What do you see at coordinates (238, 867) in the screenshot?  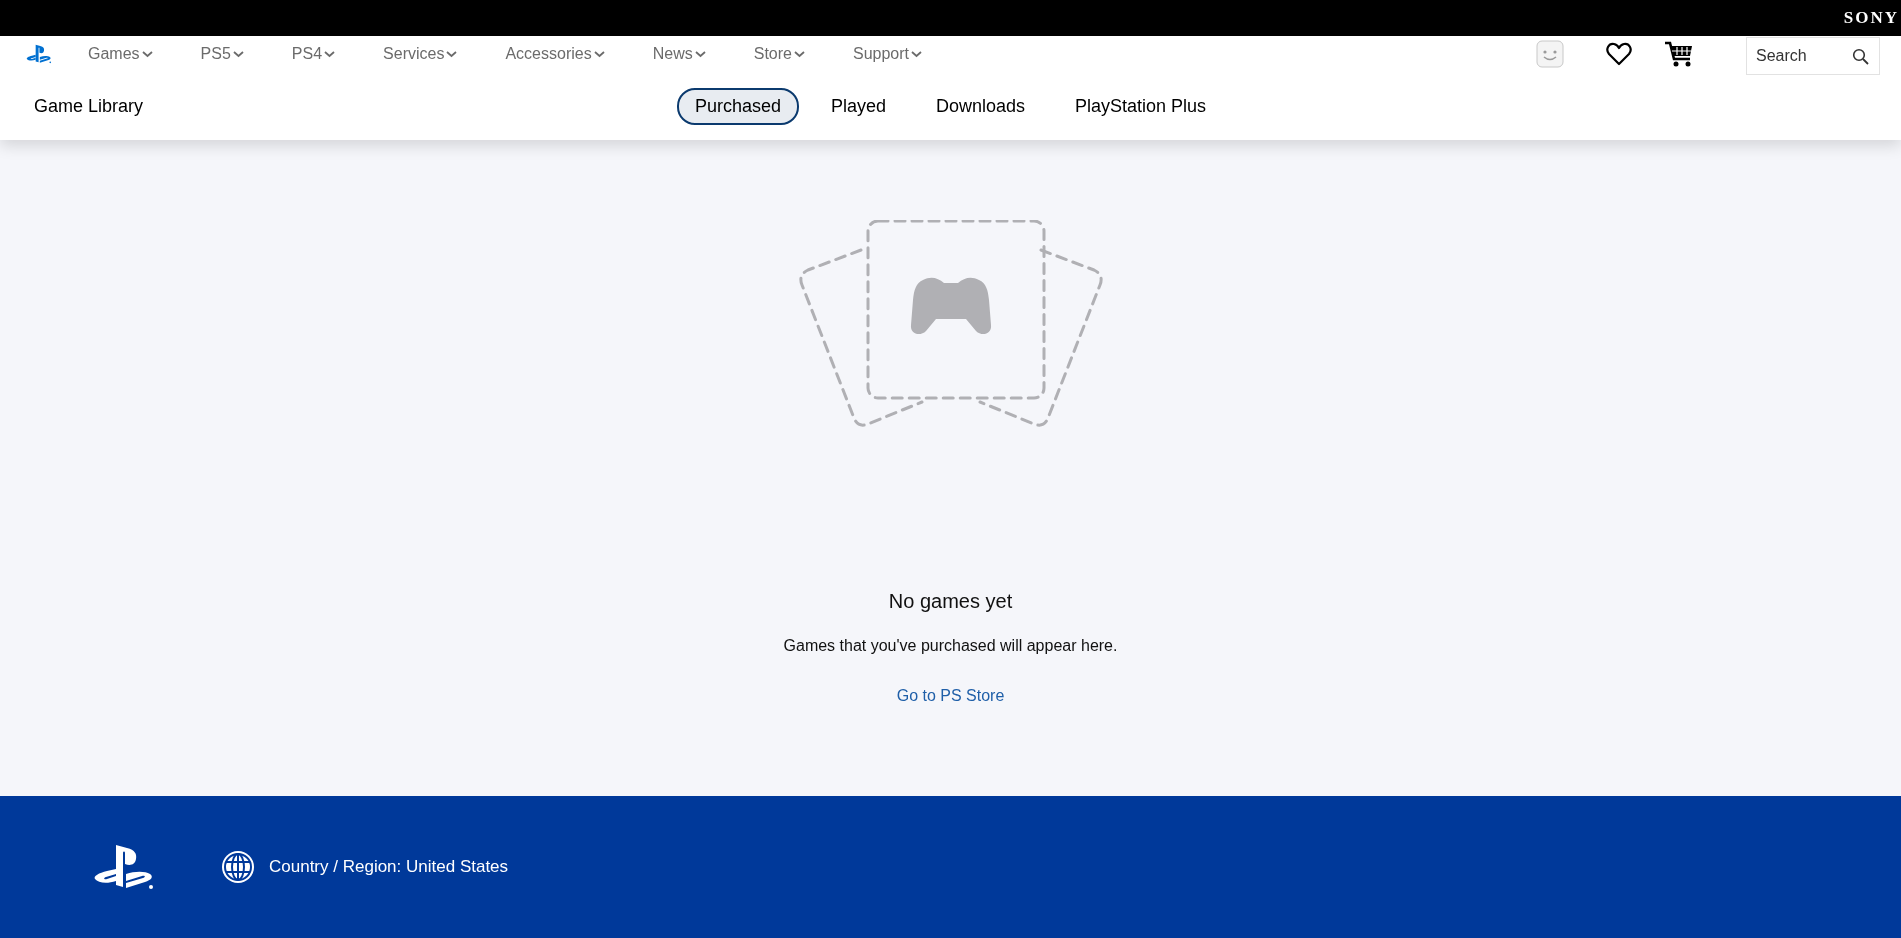 I see `globe-icon` at bounding box center [238, 867].